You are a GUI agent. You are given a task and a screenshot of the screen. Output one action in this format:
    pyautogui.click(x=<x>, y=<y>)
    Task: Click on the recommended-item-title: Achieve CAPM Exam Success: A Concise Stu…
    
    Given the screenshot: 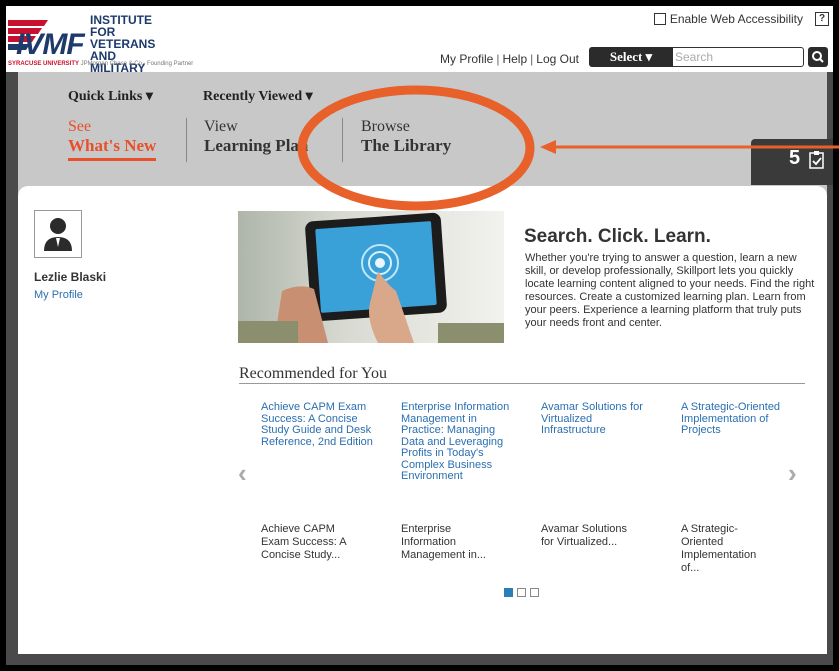 What is the action you would take?
    pyautogui.click(x=320, y=424)
    